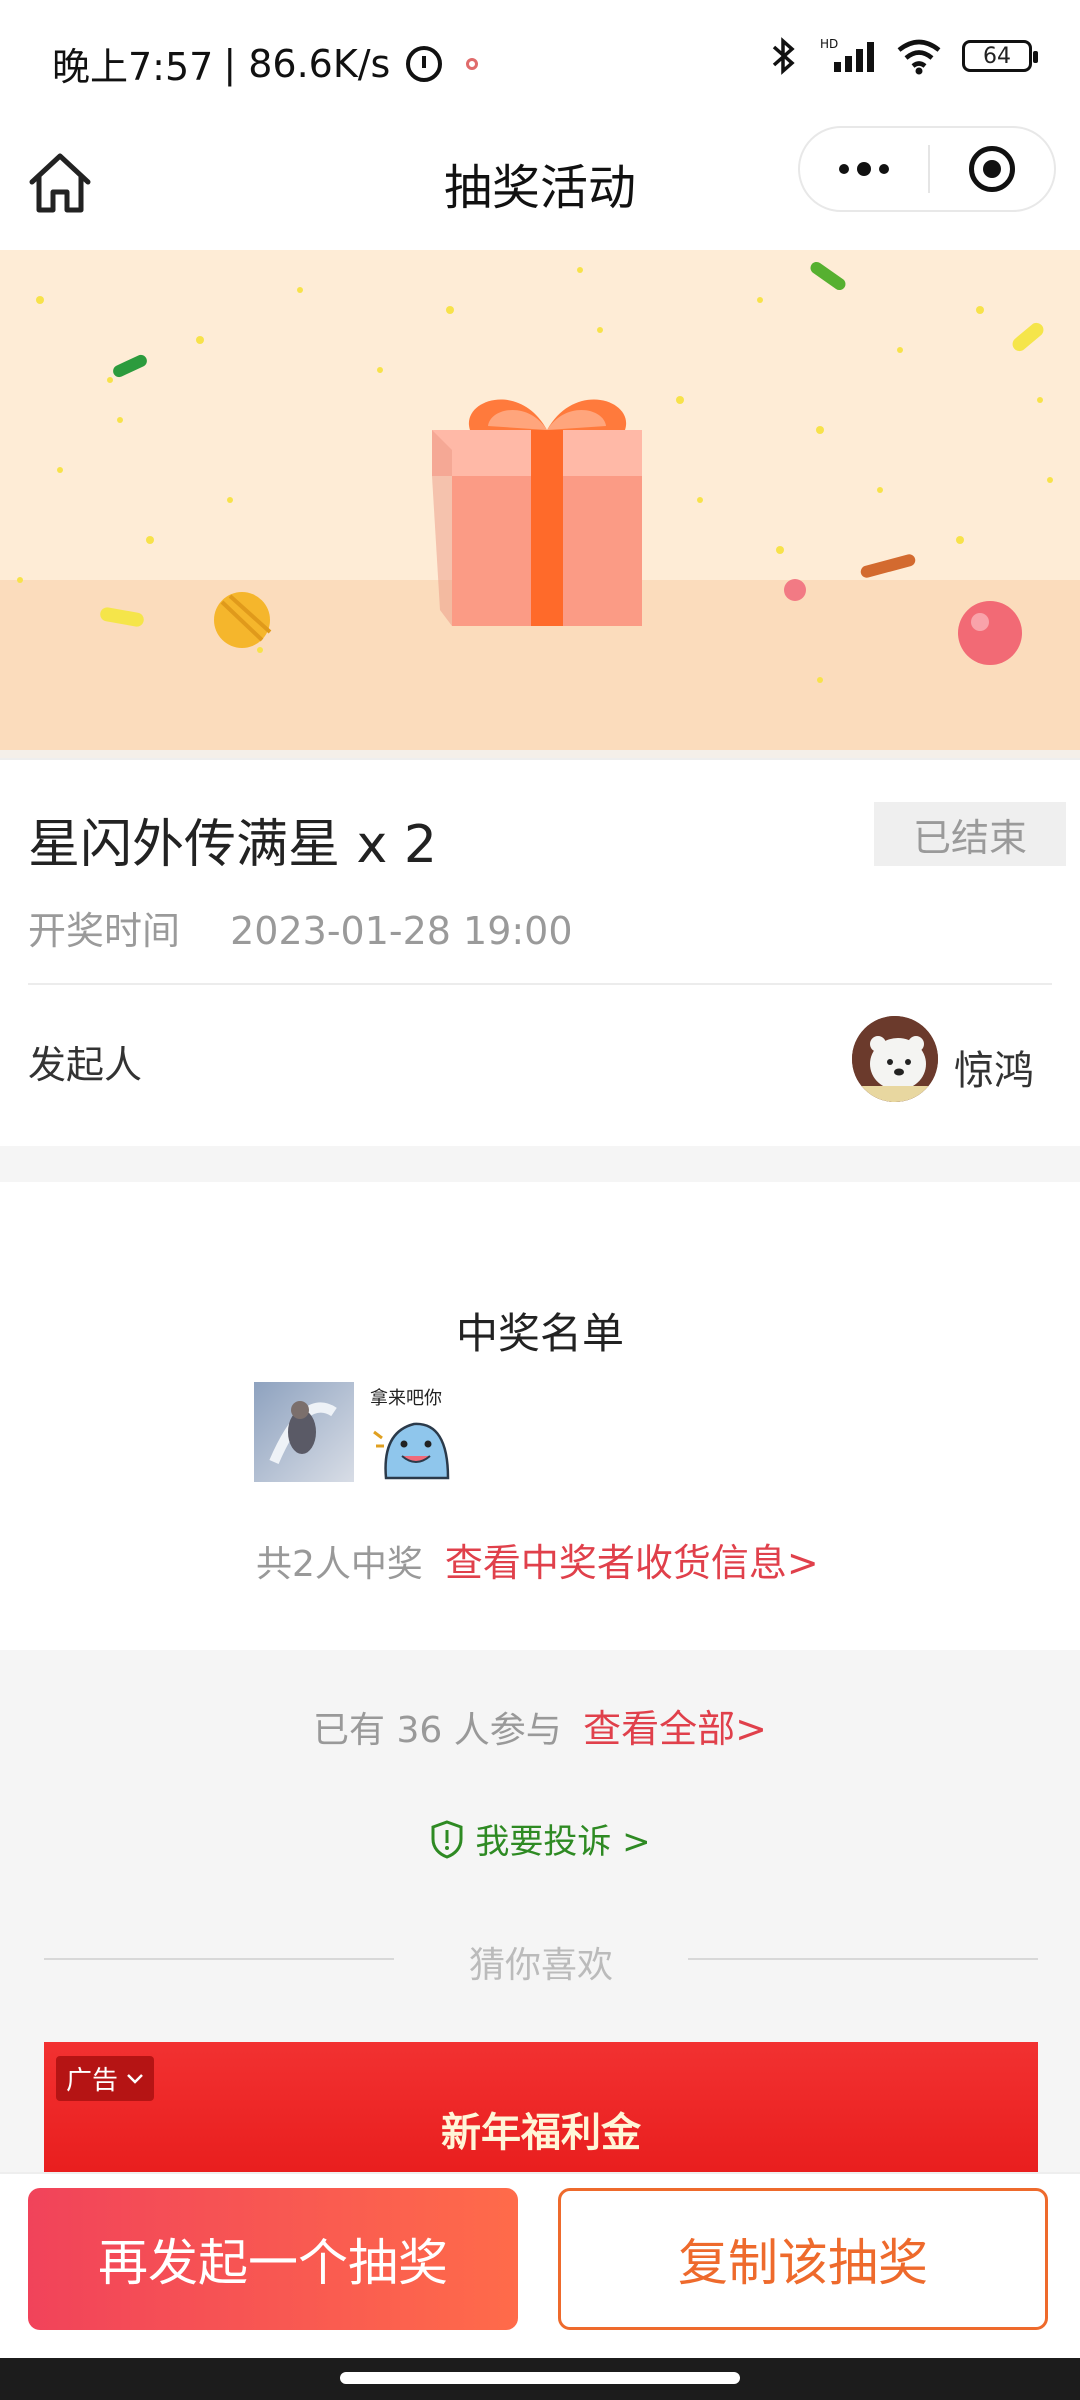 The image size is (1080, 2400). What do you see at coordinates (424, 63) in the screenshot?
I see `alarm-icon` at bounding box center [424, 63].